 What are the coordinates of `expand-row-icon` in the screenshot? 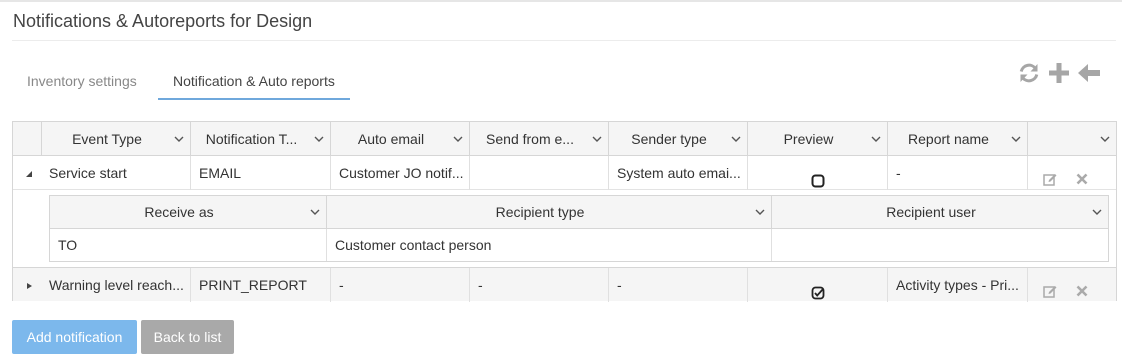 It's located at (30, 285).